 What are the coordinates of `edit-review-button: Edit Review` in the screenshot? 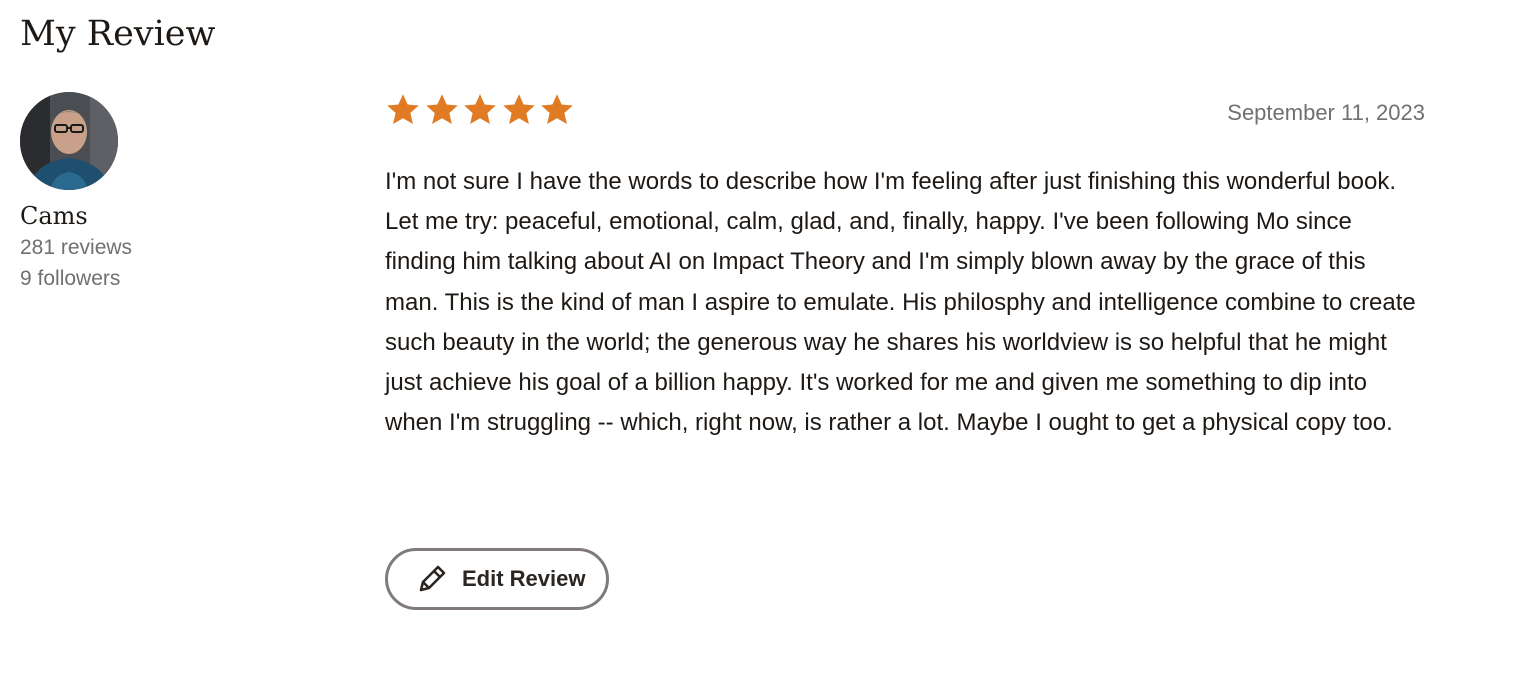 It's located at (497, 579).